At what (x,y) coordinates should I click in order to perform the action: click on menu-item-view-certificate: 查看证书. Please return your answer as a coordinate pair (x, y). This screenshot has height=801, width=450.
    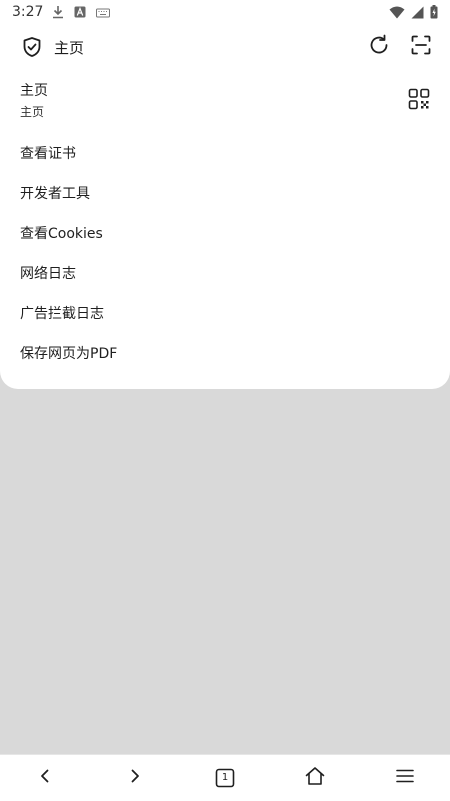
    Looking at the image, I should click on (225, 154).